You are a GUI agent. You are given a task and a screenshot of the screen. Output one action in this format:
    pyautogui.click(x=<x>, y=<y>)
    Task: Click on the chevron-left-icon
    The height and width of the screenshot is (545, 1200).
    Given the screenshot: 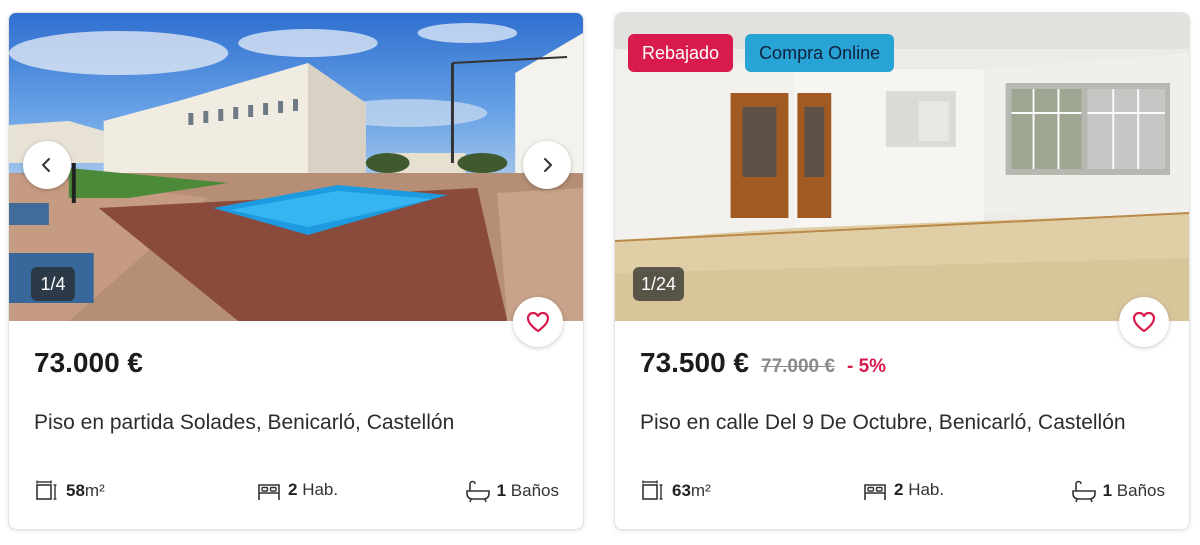 What is the action you would take?
    pyautogui.click(x=46, y=165)
    